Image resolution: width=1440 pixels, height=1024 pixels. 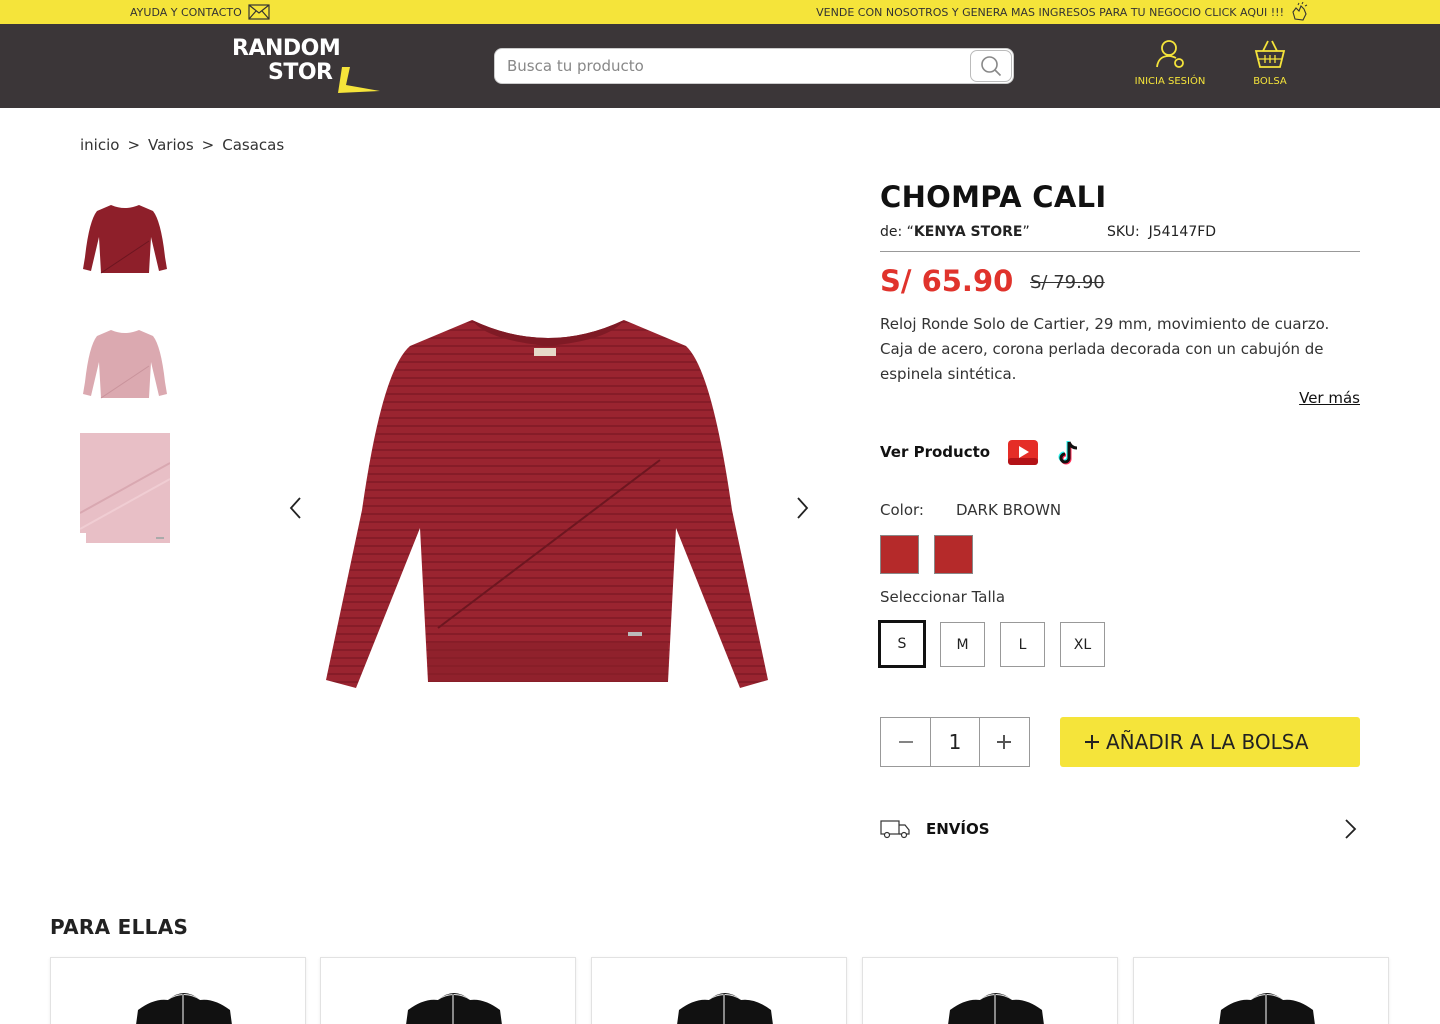 I want to click on size-option-m: M, so click(x=962, y=644).